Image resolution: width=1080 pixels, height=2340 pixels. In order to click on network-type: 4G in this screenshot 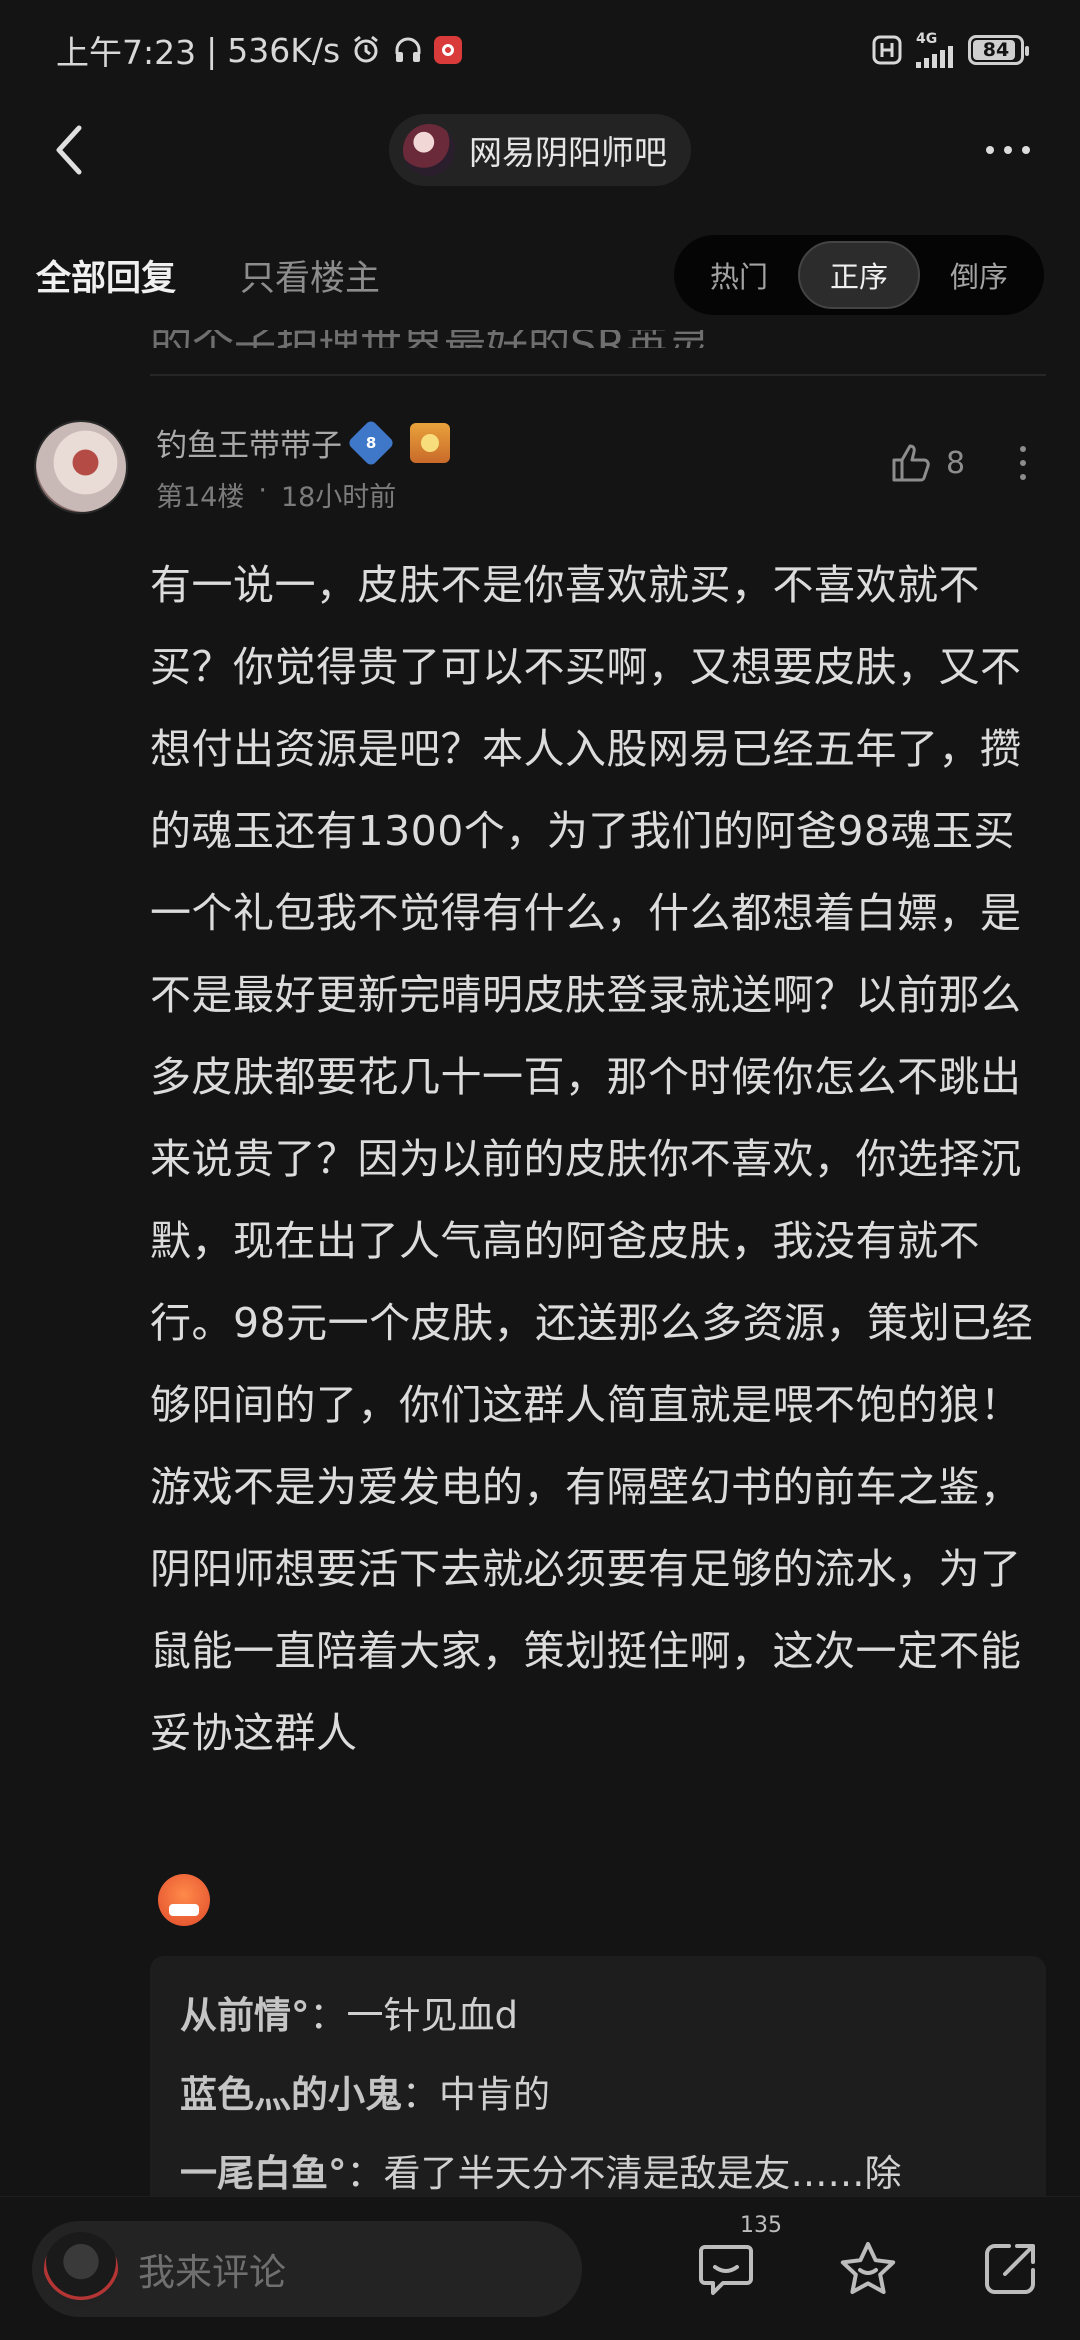, I will do `click(927, 39)`.